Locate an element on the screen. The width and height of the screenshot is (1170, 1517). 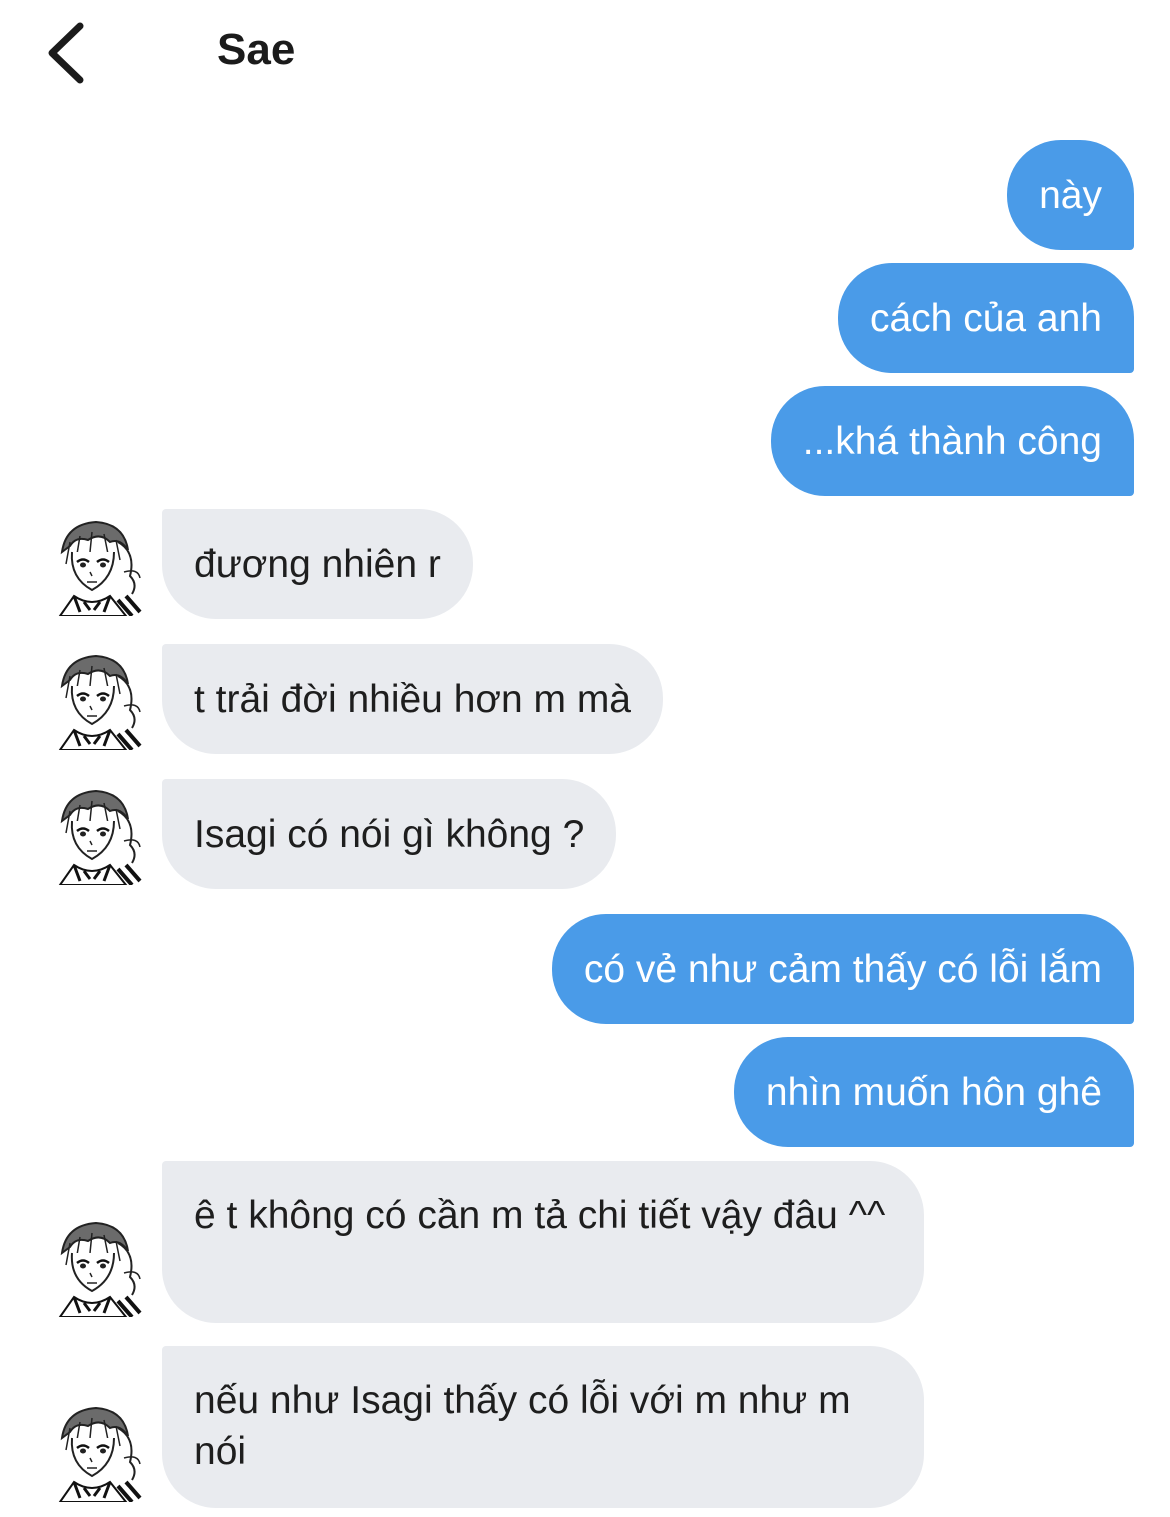
incoming-message: đương nhiên r is located at coordinates (317, 564).